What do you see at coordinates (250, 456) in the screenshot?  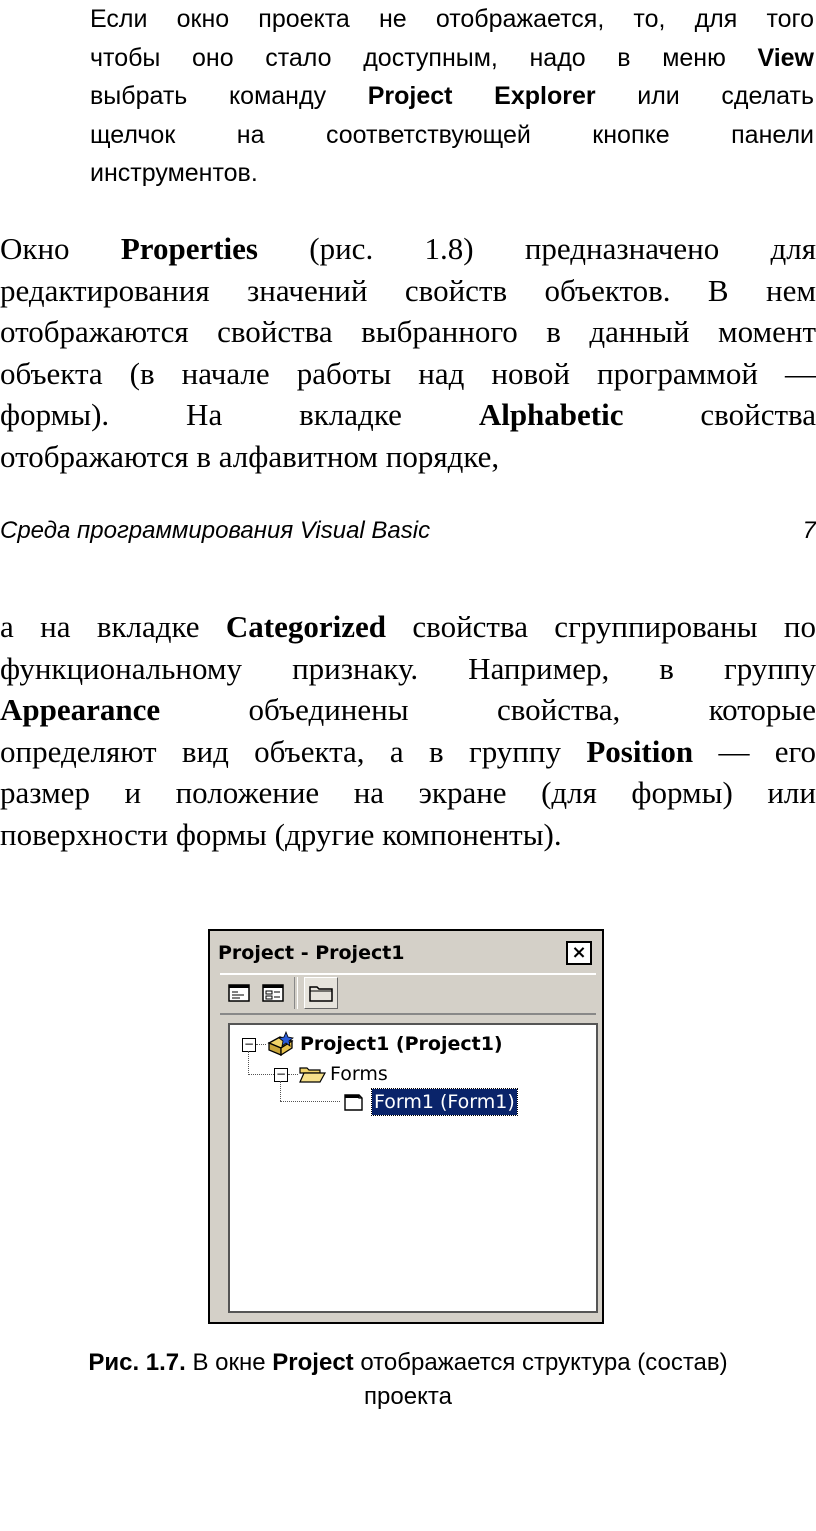 I see `text-line: отображаются в алфавитном порядке,` at bounding box center [250, 456].